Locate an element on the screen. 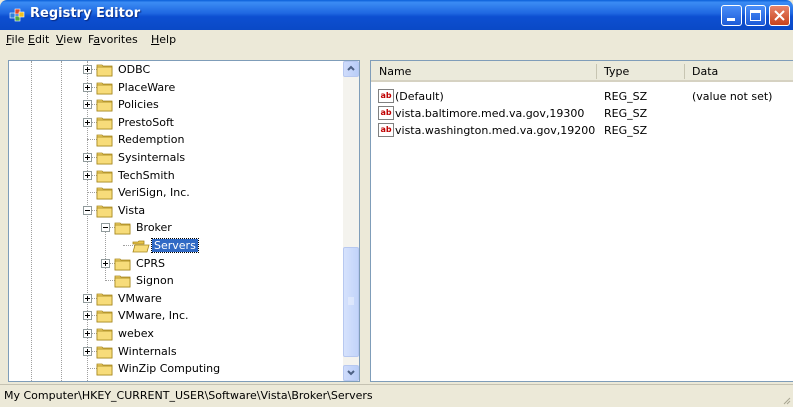 The image size is (793, 407). grip-icon is located at coordinates (351, 301).